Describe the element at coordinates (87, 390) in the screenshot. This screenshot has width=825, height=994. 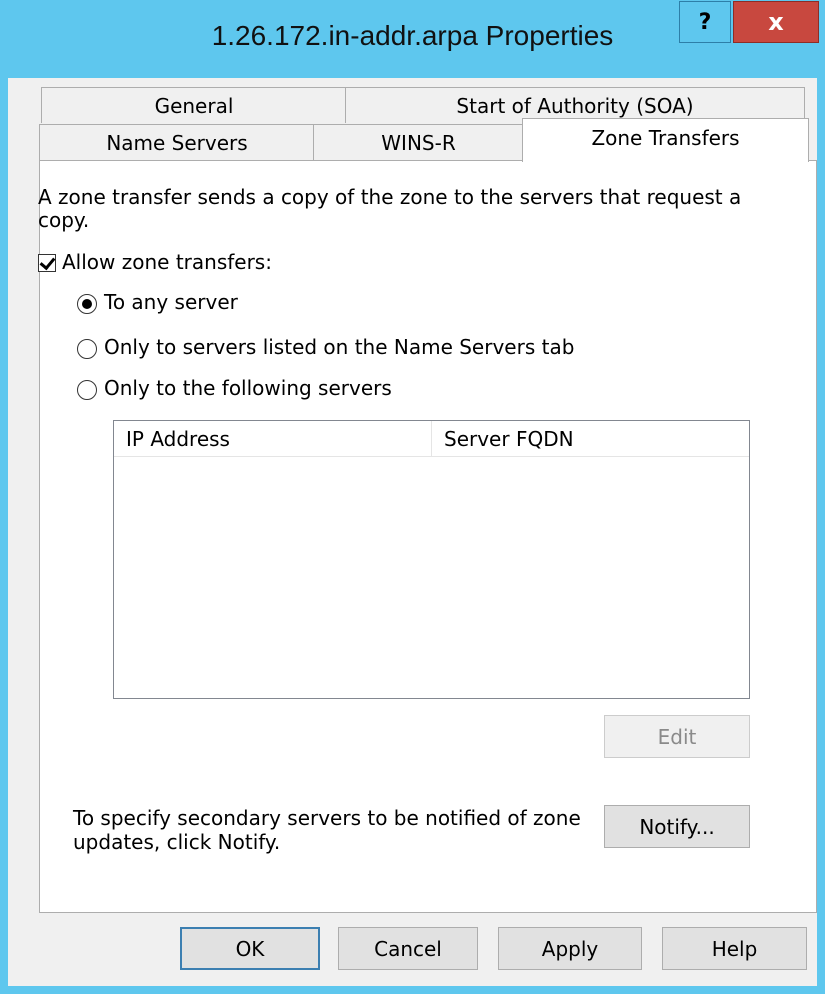
I see `radio-following-servers` at that location.